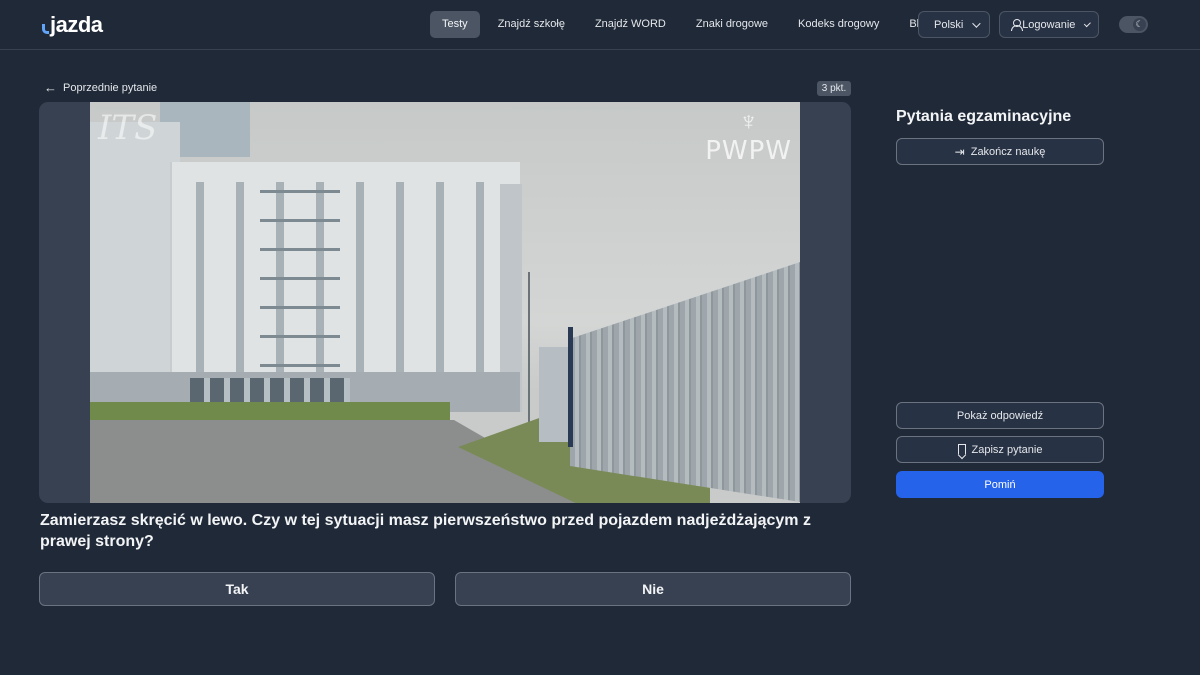 The image size is (1200, 675). I want to click on theme-toggle: ☾, so click(1133, 24).